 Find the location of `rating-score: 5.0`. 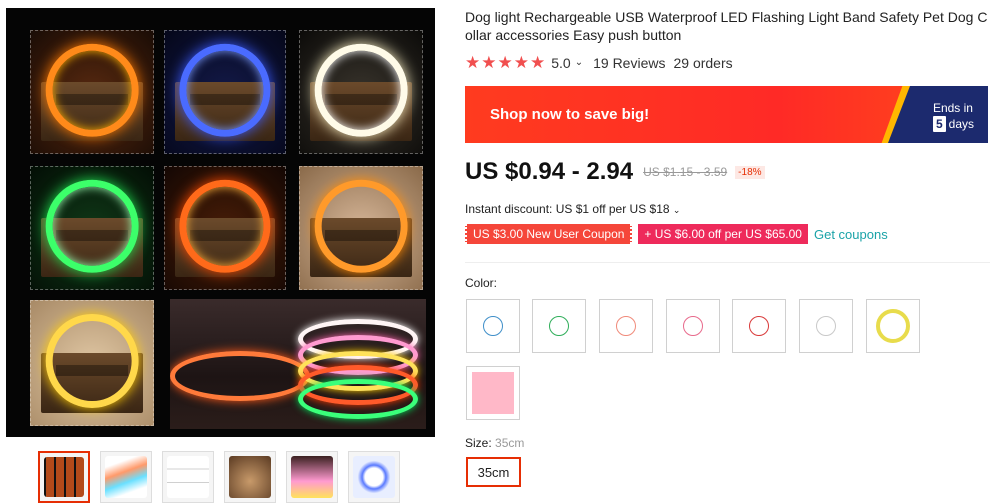

rating-score: 5.0 is located at coordinates (560, 63).